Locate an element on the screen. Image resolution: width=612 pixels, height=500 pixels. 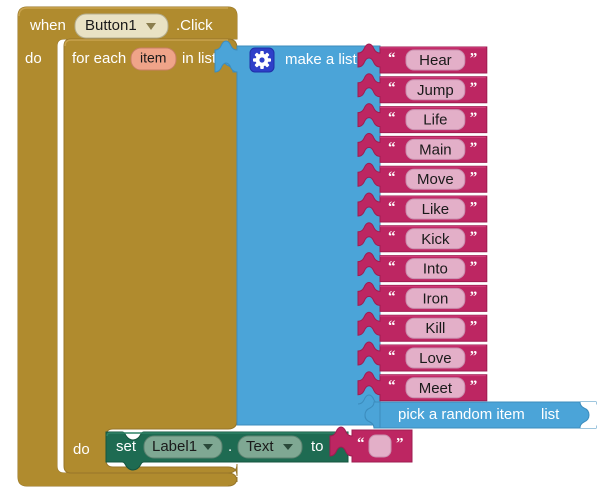
gear-icon is located at coordinates (262, 60).